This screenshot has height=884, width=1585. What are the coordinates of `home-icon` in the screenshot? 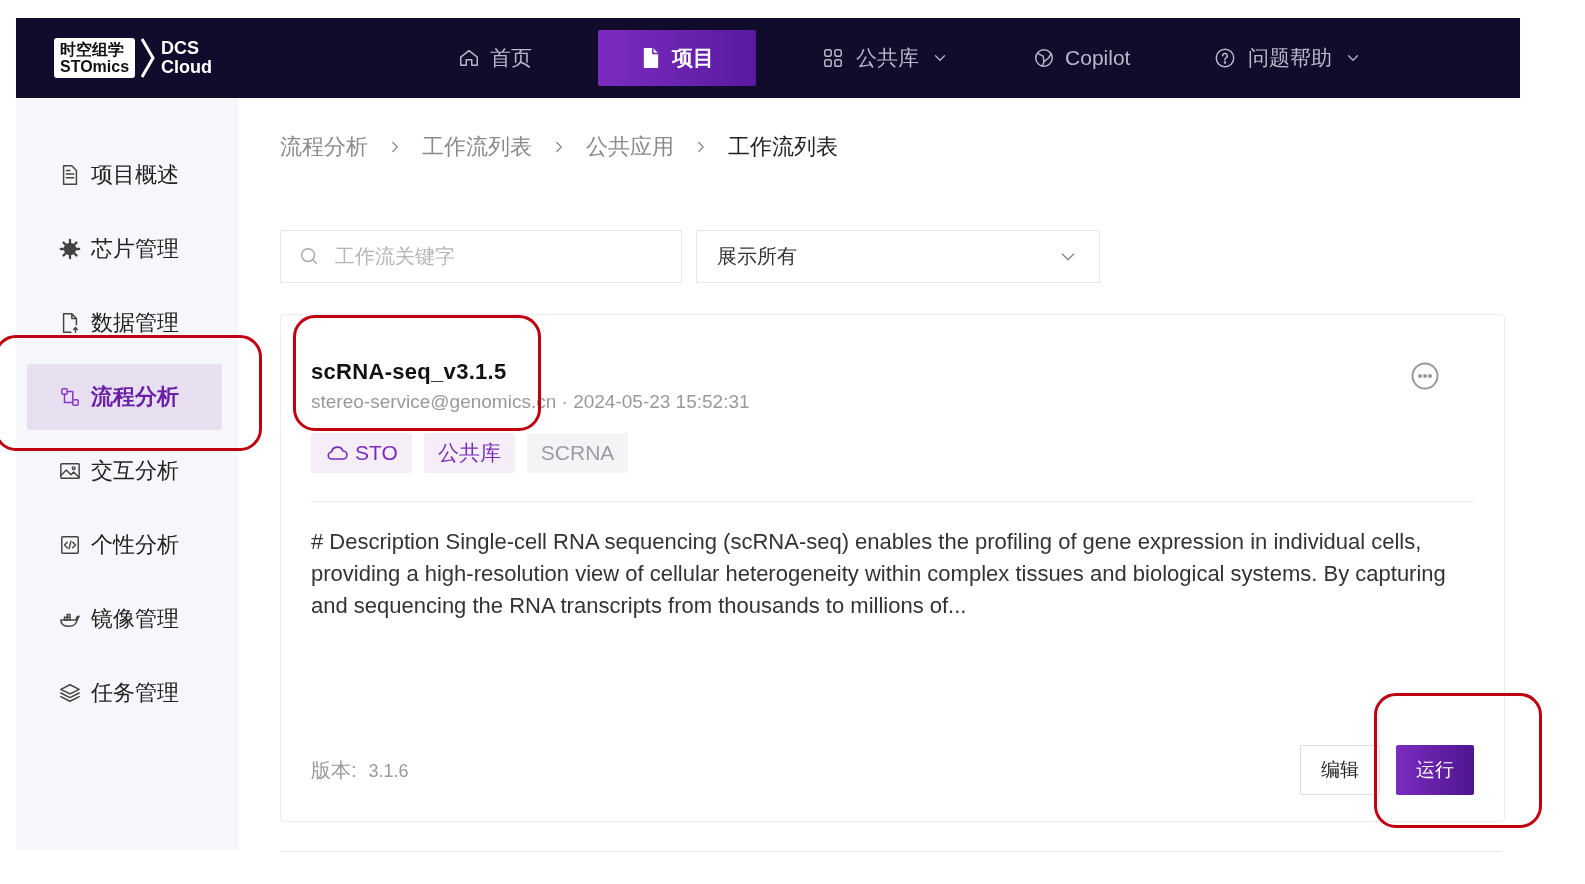 It's located at (469, 58).